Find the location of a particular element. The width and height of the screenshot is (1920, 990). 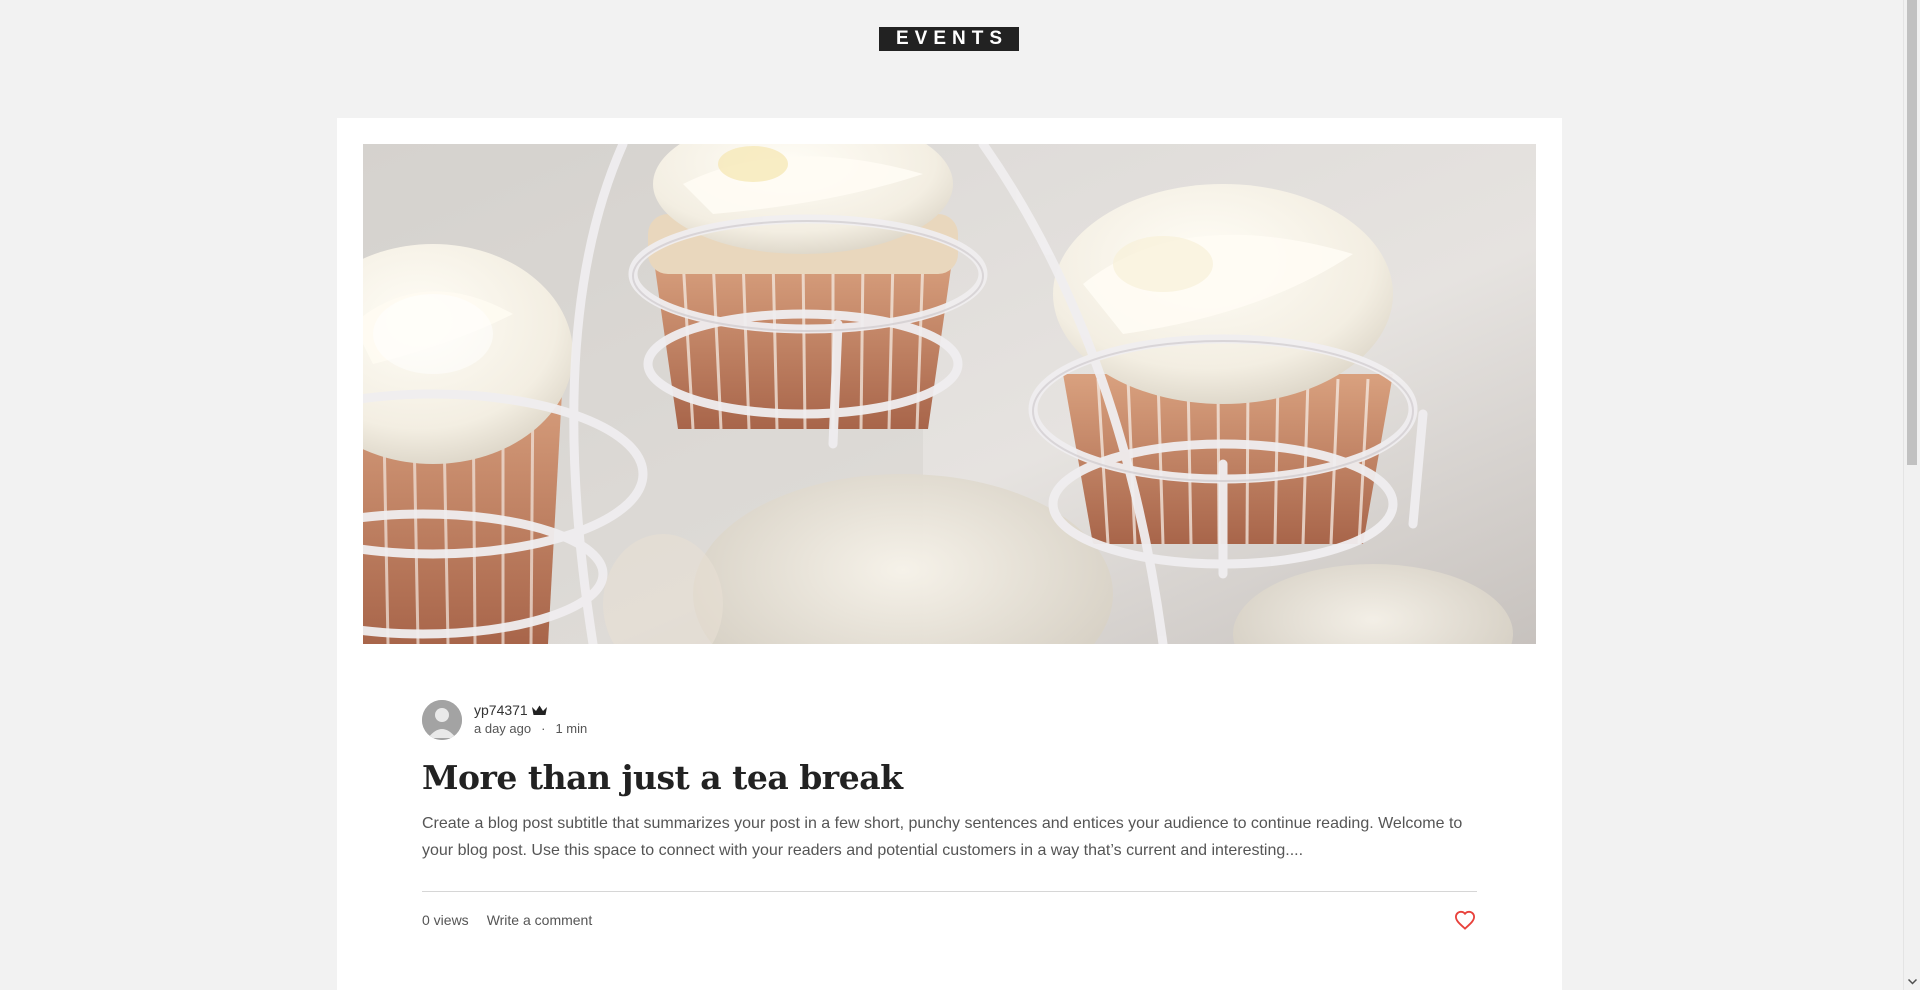

post-author-row: yp74371 a day ago · 1 min is located at coordinates (504, 720).